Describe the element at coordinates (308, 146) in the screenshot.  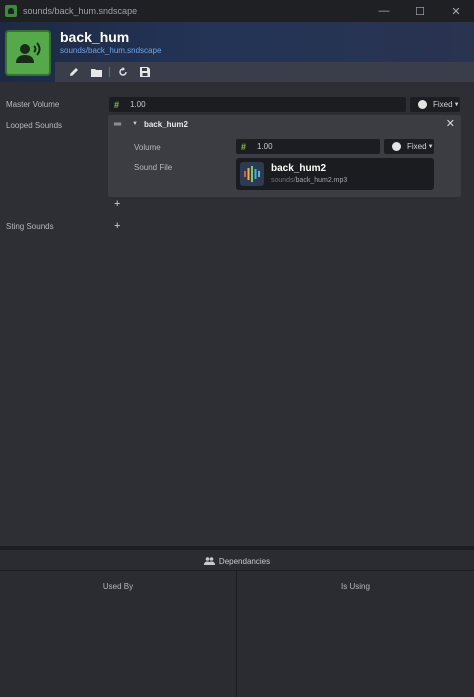
I see `item-volume-input: # 1.00` at that location.